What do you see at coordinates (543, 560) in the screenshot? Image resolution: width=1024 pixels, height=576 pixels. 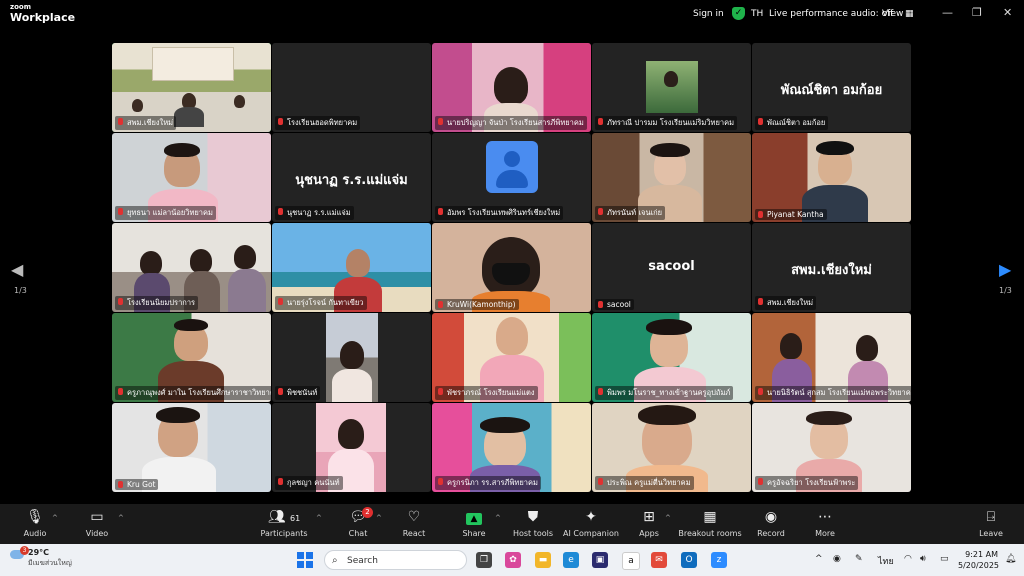 I see `file-explorer-icon: ▬` at bounding box center [543, 560].